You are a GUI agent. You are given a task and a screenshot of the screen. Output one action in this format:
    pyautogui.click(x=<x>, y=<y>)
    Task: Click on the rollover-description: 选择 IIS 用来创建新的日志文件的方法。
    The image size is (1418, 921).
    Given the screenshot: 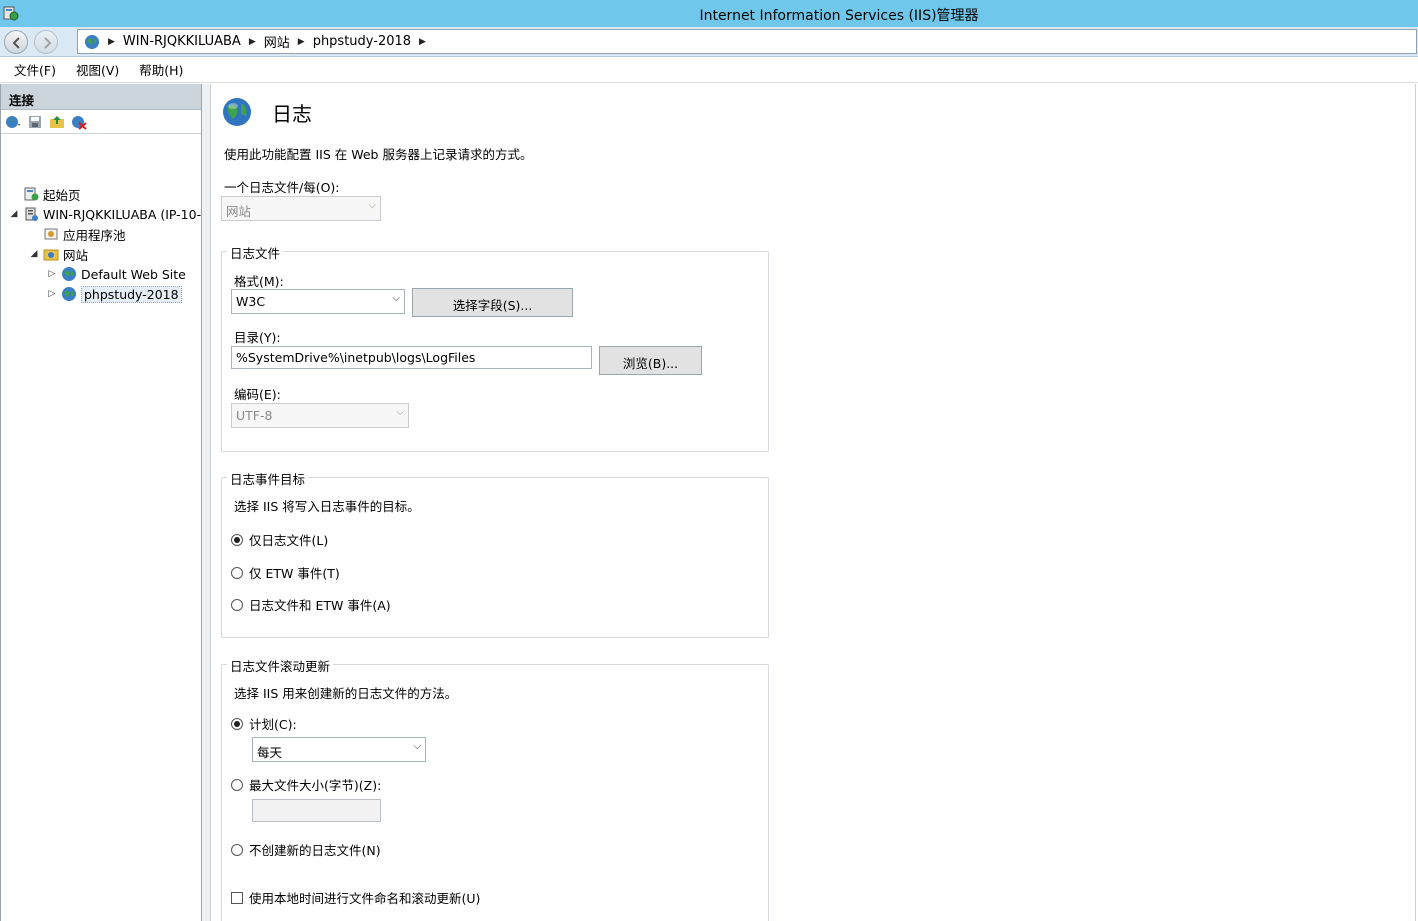 What is the action you would take?
    pyautogui.click(x=346, y=693)
    